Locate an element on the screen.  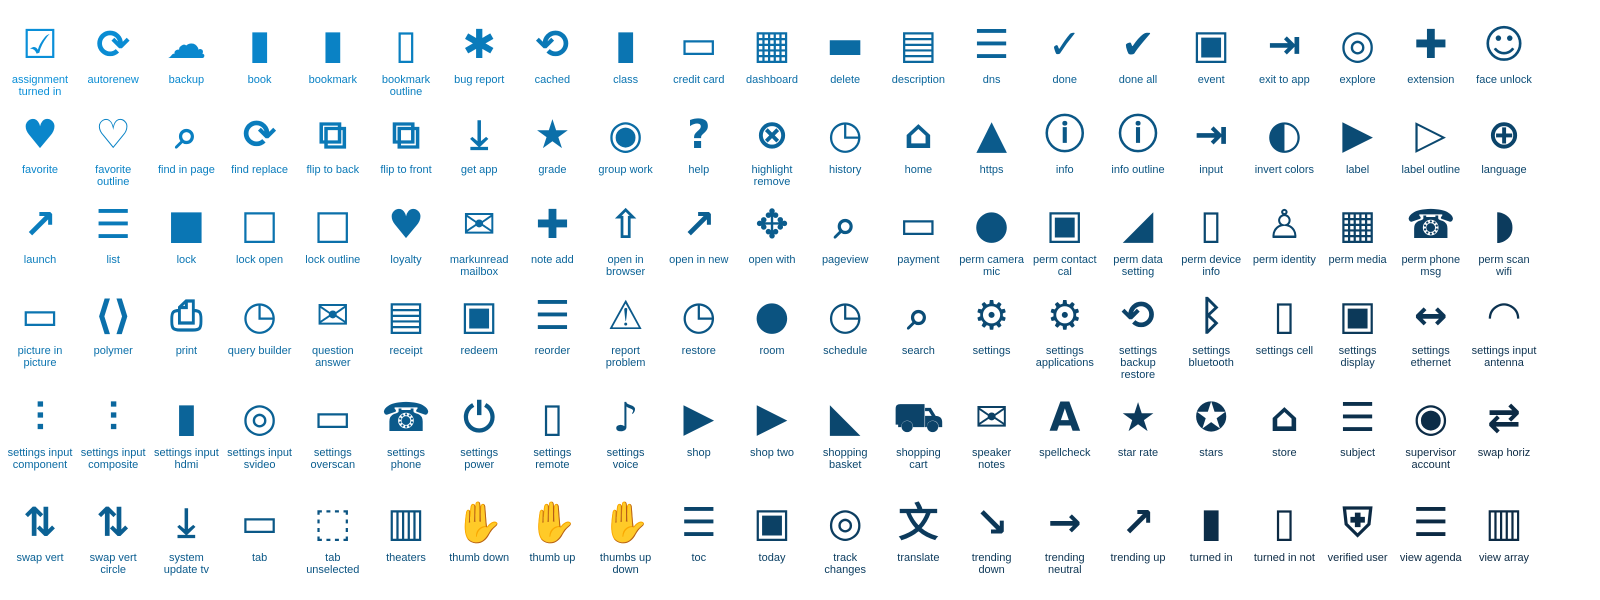
icon-tile-settings-input-svideo: ◎ settings input svideo is located at coordinates (260, 433).